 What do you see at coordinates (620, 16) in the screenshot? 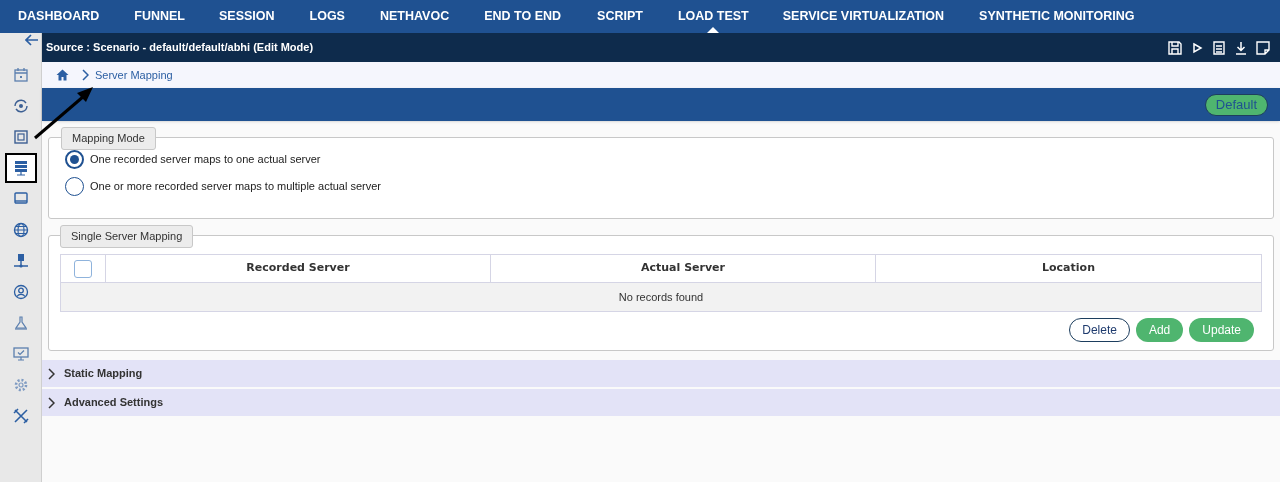
I see `nav-tab: SCRIPT` at bounding box center [620, 16].